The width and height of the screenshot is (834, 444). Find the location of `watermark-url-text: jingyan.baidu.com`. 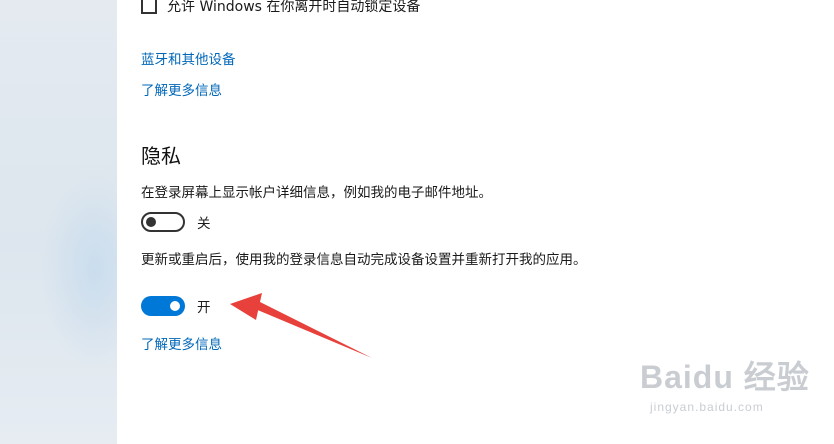

watermark-url-text: jingyan.baidu.com is located at coordinates (707, 407).